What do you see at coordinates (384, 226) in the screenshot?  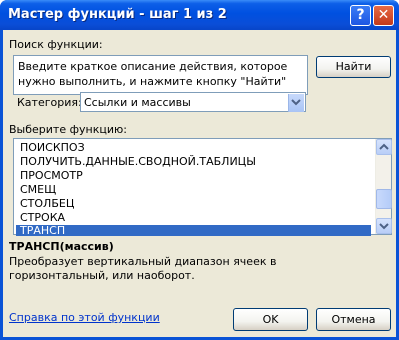 I see `scroll-down-button` at bounding box center [384, 226].